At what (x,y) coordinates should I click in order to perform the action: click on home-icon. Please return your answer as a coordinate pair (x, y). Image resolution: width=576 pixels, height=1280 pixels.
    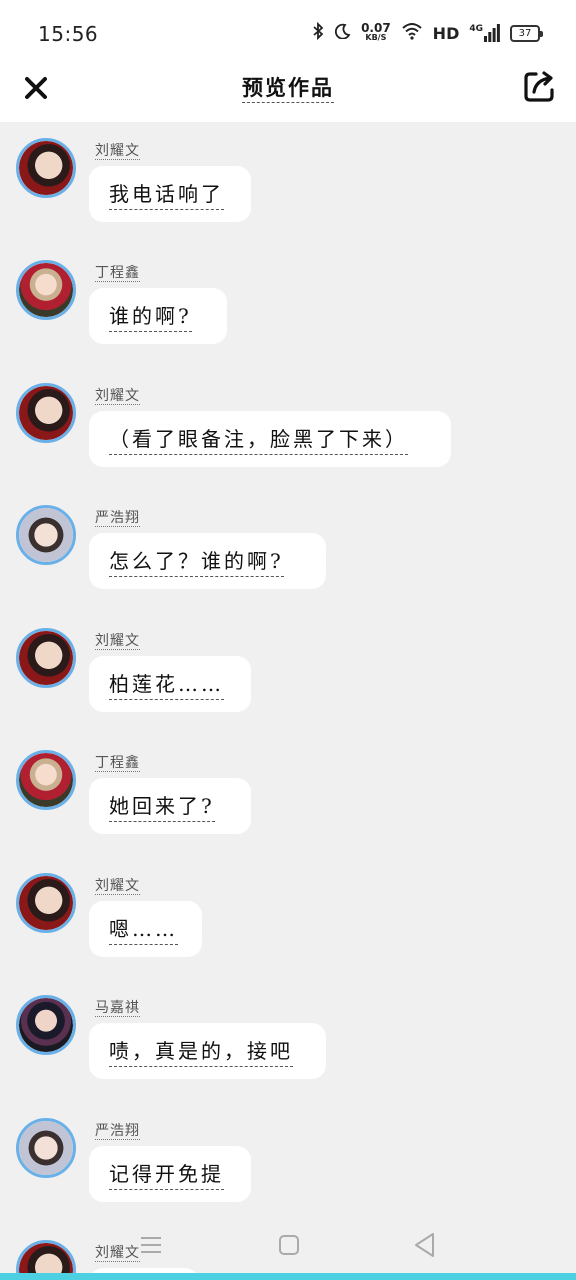
    Looking at the image, I should click on (289, 1245).